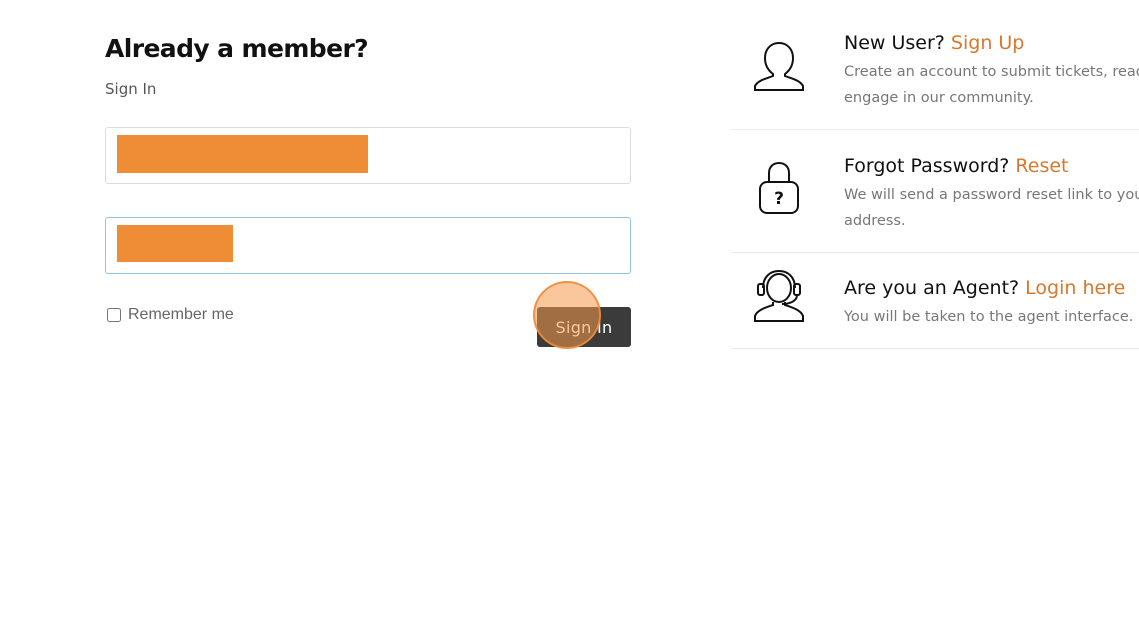  I want to click on help-desc-line: address., so click(875, 221).